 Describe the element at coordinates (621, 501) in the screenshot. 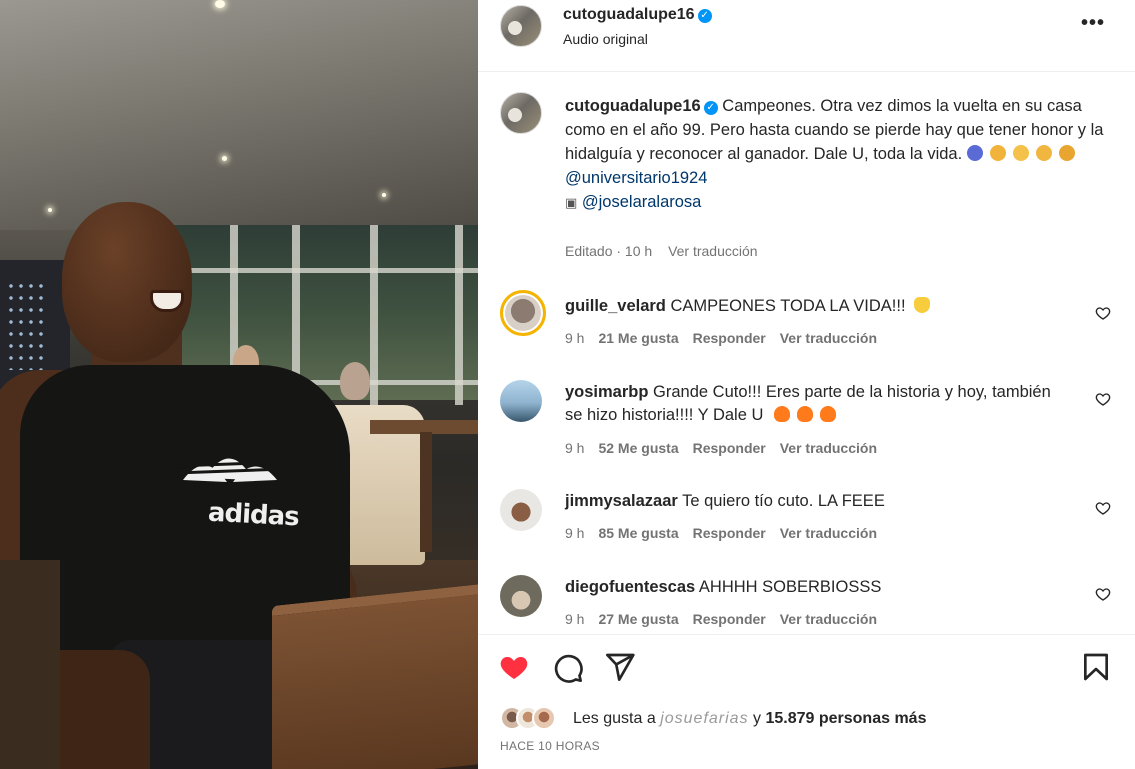

I see `comment-username: jimmysalazaar` at that location.